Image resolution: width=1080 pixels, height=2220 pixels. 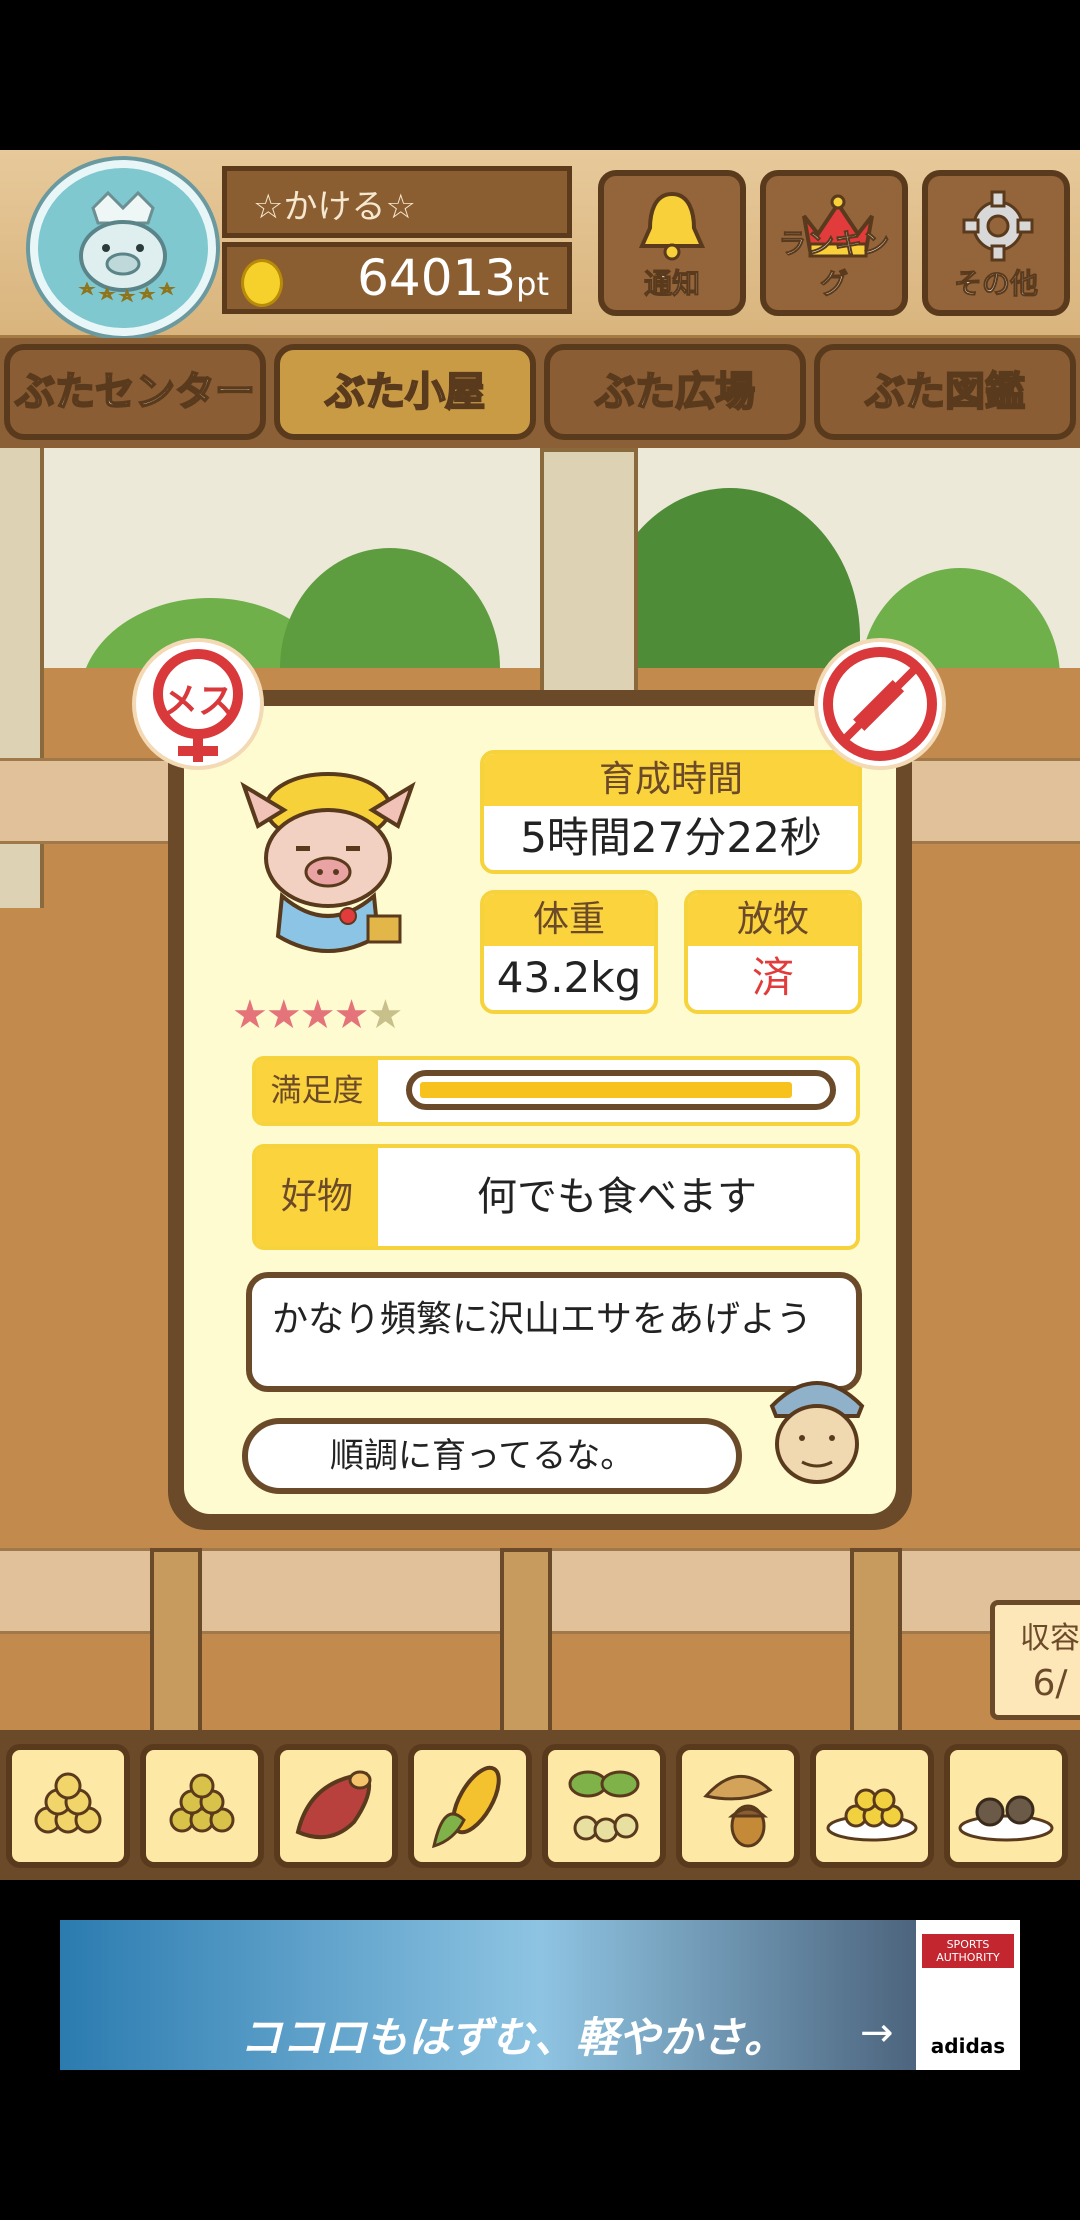 I want to click on sweet-potato-icon, so click(x=333, y=1805).